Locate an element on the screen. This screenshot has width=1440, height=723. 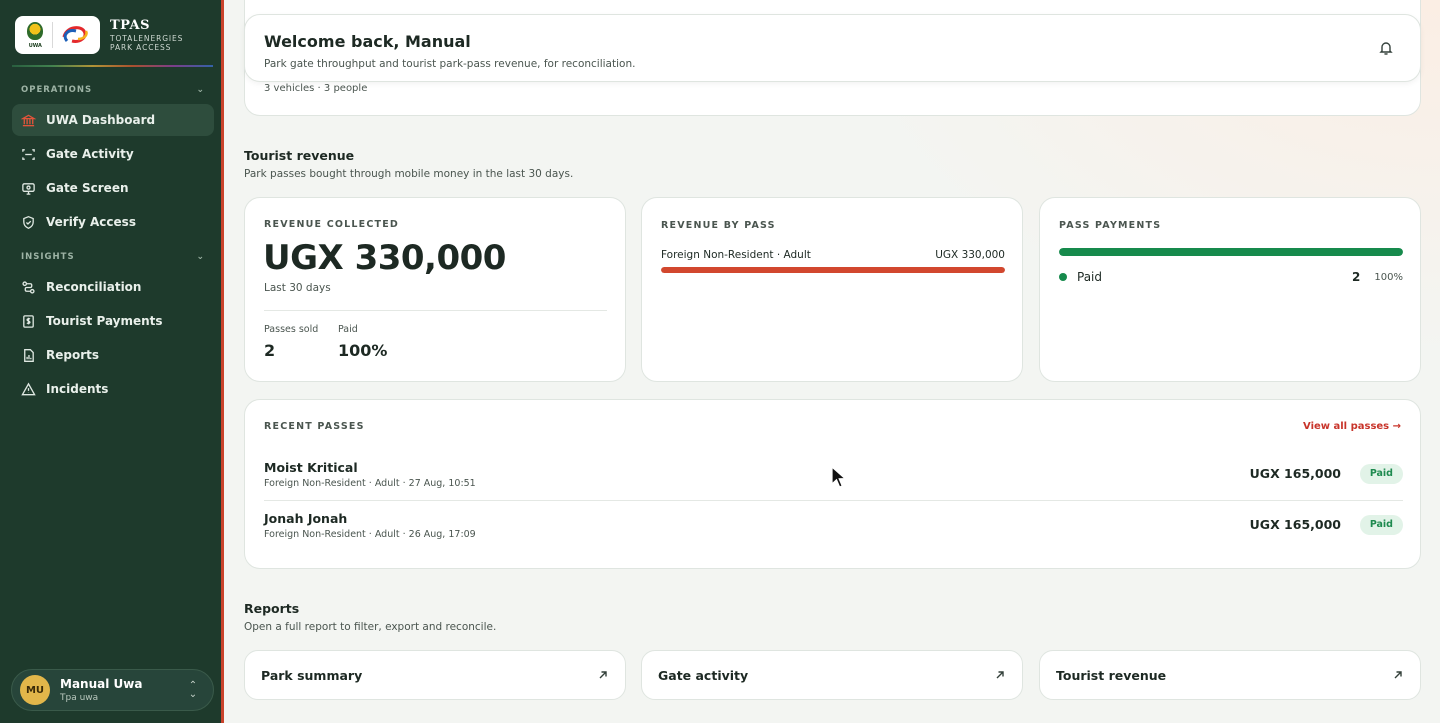
sidebar-item-tourist-payments: Tourist Payments is located at coordinates (113, 321).